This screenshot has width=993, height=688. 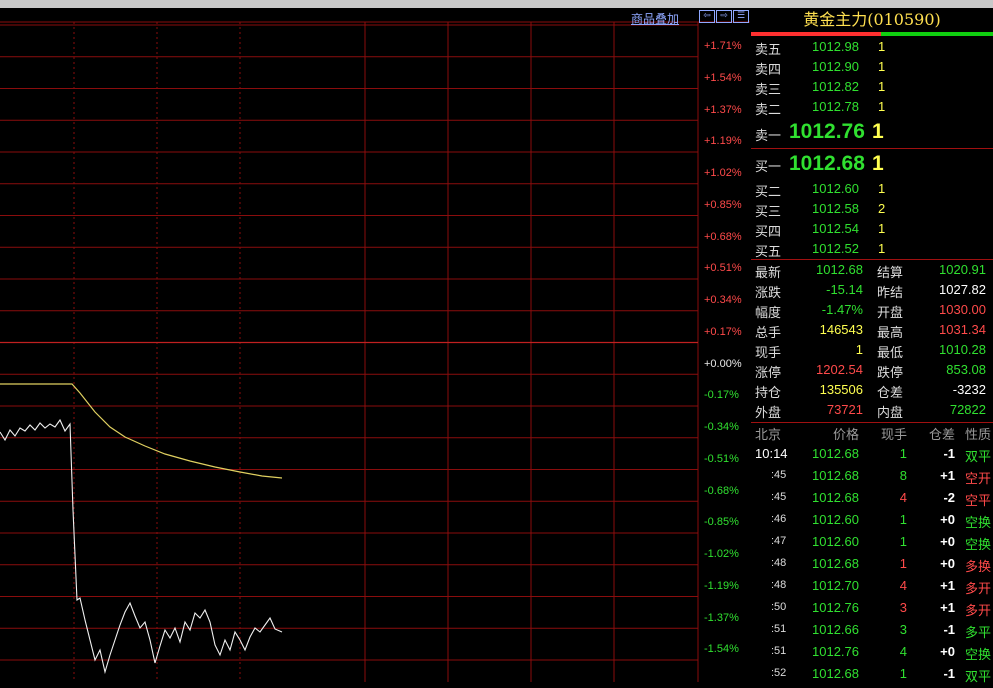 I want to click on bid1-price: 1012.68, so click(x=827, y=163).